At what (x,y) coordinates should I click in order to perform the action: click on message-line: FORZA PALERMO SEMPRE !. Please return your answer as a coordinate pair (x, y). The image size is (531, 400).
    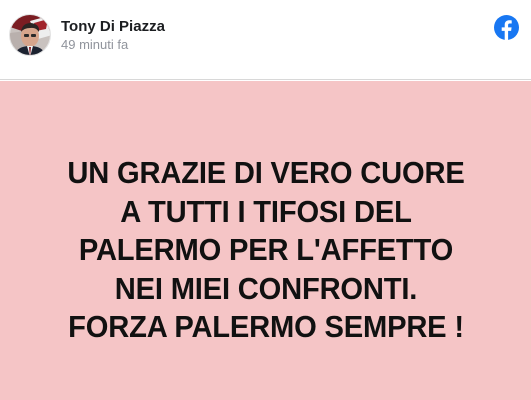
    Looking at the image, I should click on (265, 327).